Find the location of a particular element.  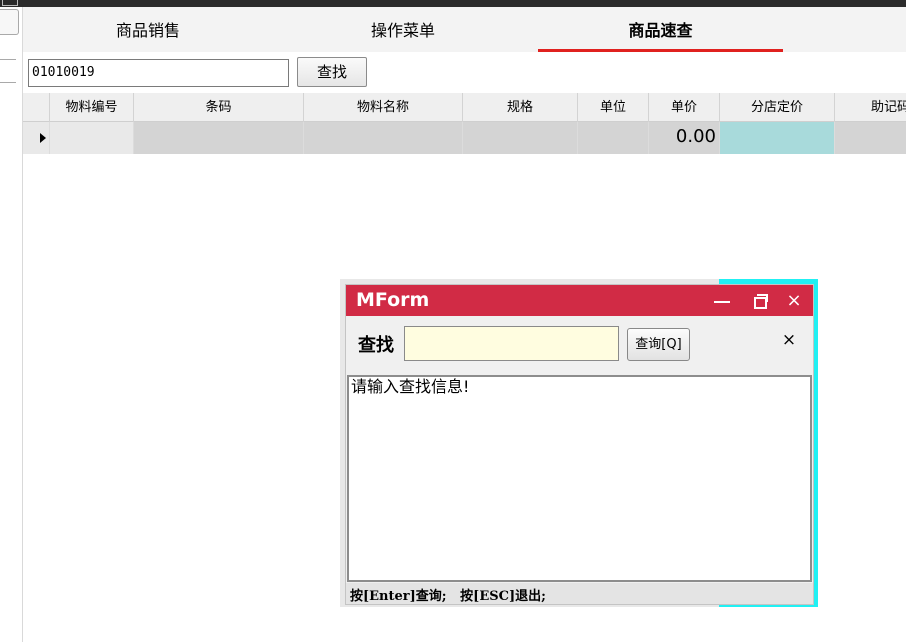

dialog-title: MForm is located at coordinates (393, 300).